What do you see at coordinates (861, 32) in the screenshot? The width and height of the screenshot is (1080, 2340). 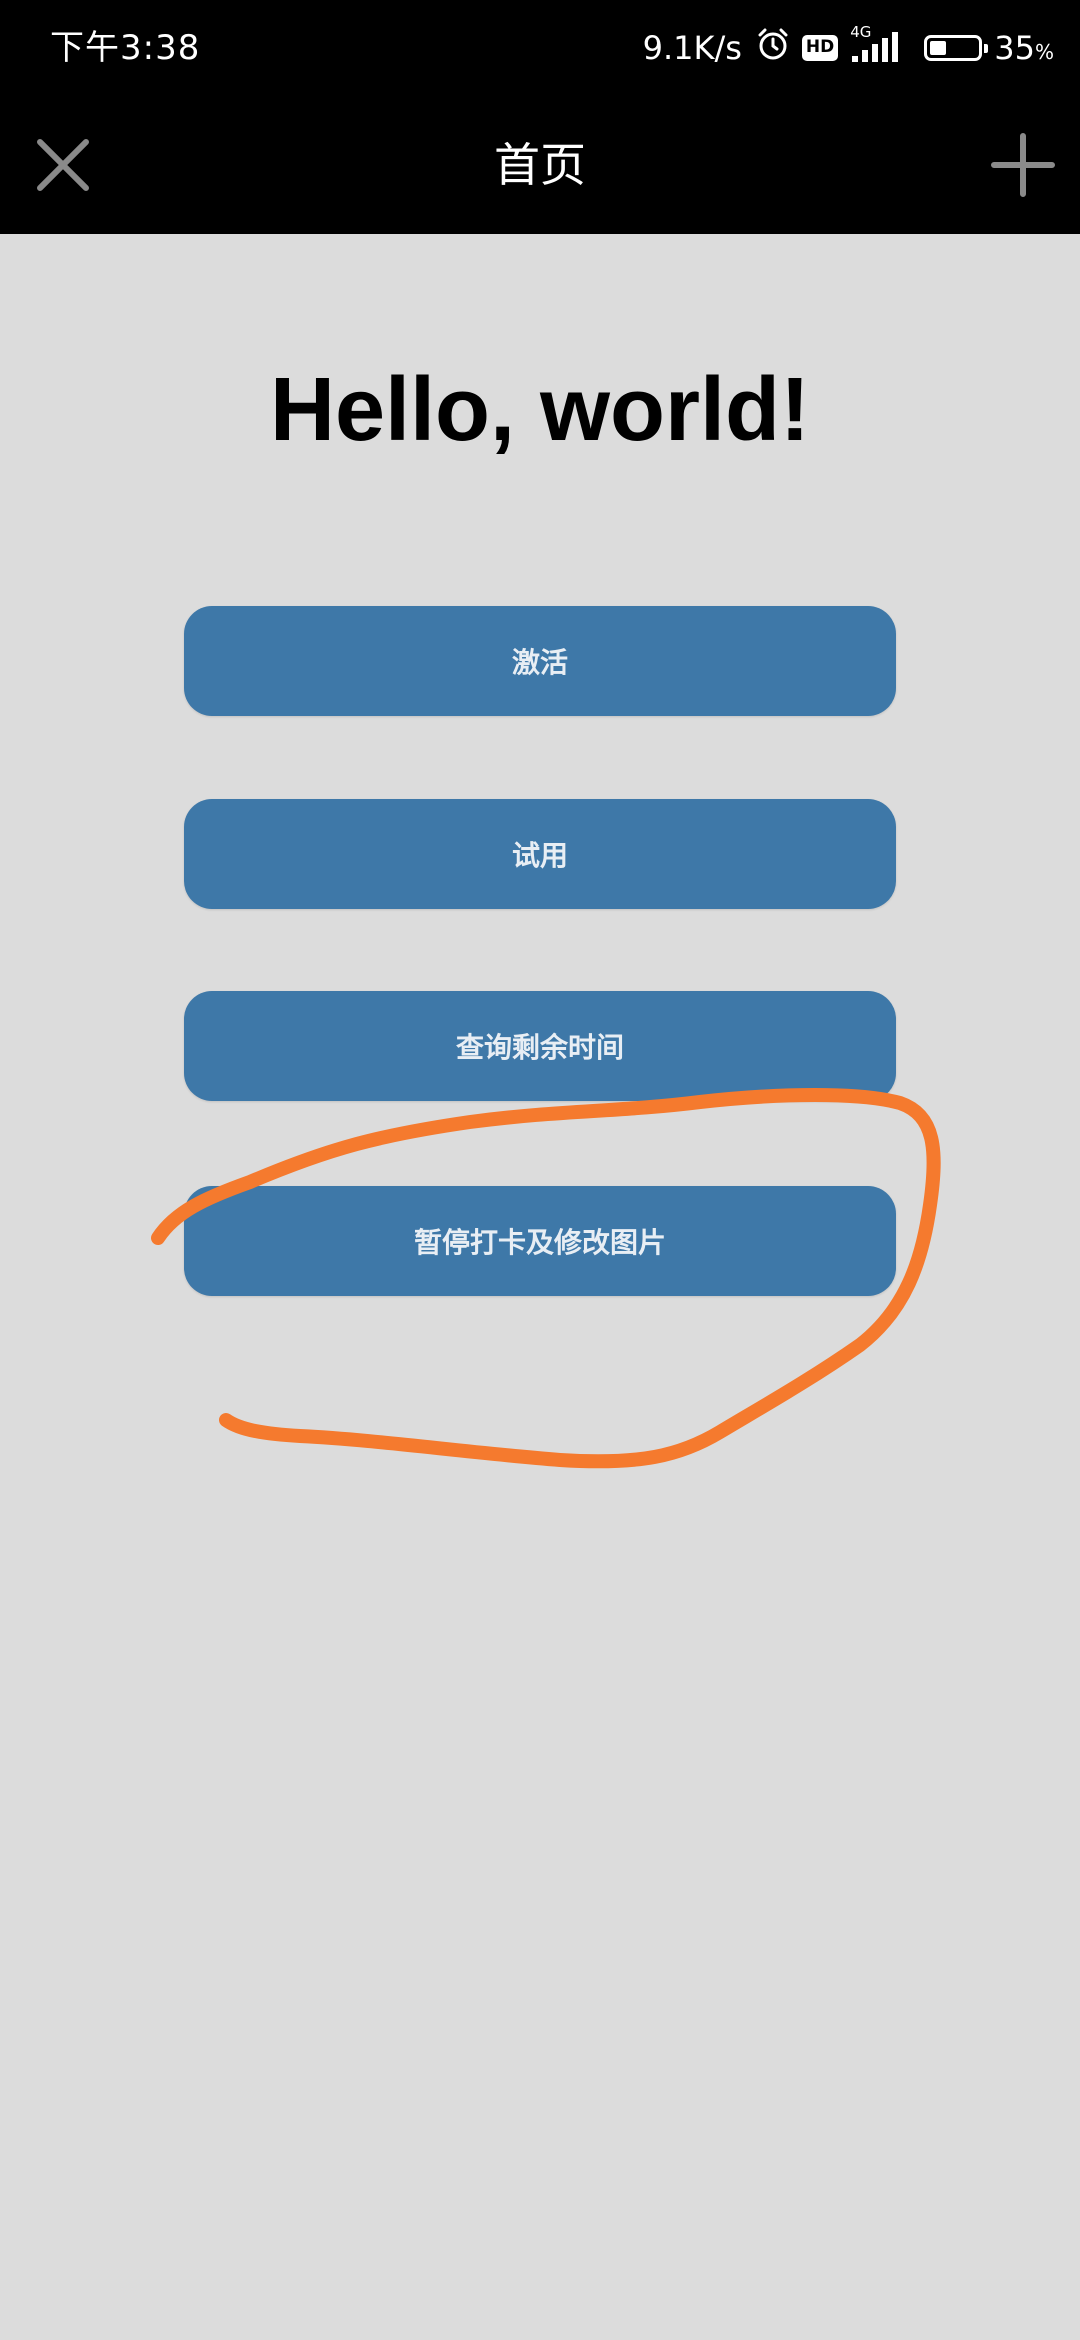 I see `network-type-label: 4G` at bounding box center [861, 32].